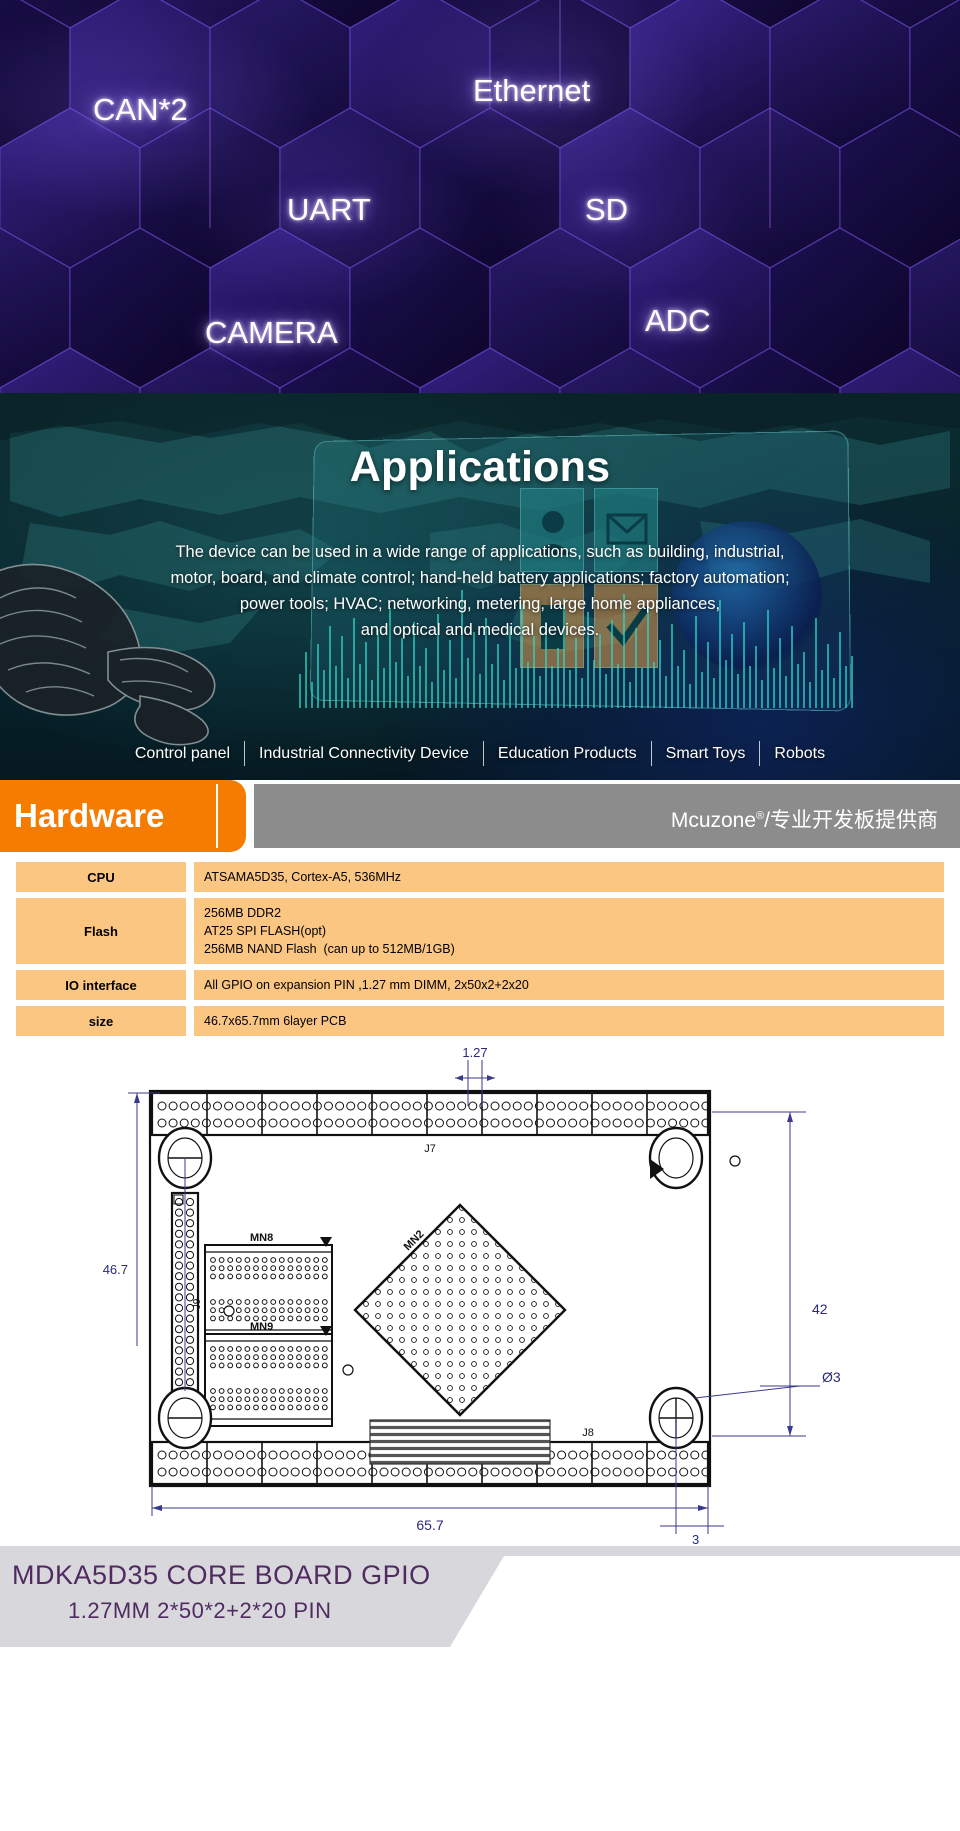  Describe the element at coordinates (268, 1374) in the screenshot. I see `module-mn9: MN9` at that location.